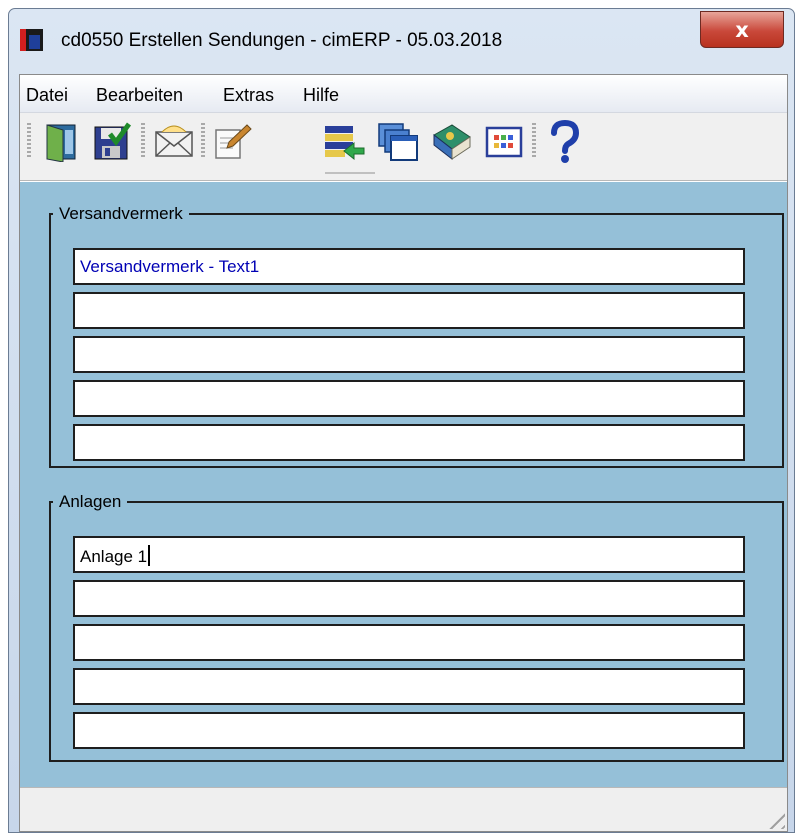 Image resolution: width=795 pixels, height=833 pixels. What do you see at coordinates (774, 818) in the screenshot?
I see `resize-grip-icon` at bounding box center [774, 818].